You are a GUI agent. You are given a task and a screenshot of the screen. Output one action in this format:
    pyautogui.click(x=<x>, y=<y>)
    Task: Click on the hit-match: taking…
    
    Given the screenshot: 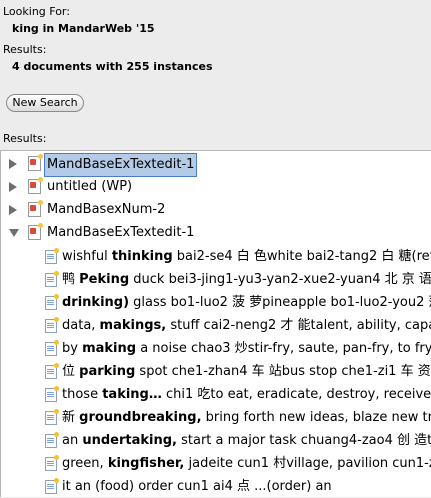 What is the action you would take?
    pyautogui.click(x=132, y=394)
    